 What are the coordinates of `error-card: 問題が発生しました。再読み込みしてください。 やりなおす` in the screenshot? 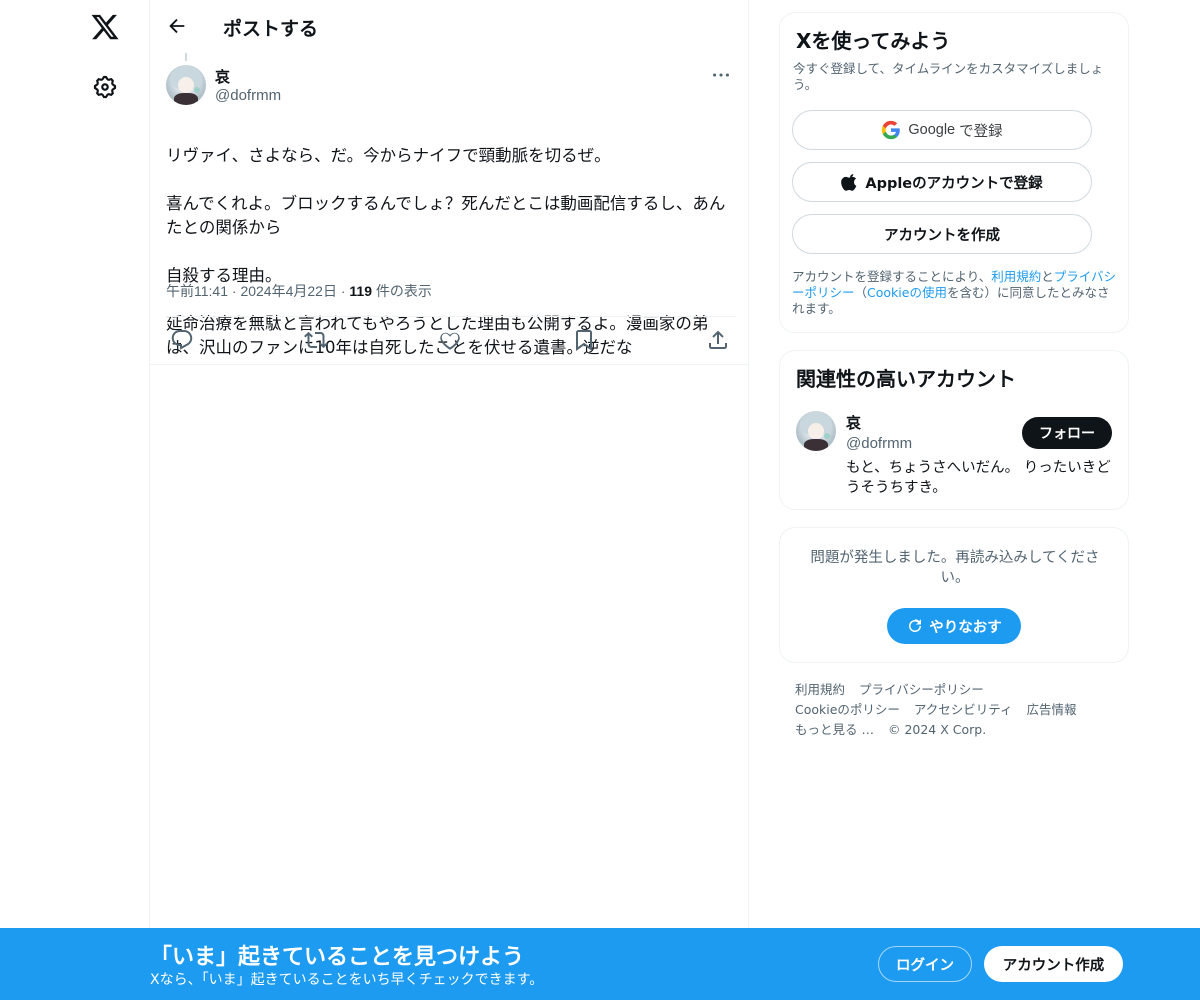 It's located at (954, 595).